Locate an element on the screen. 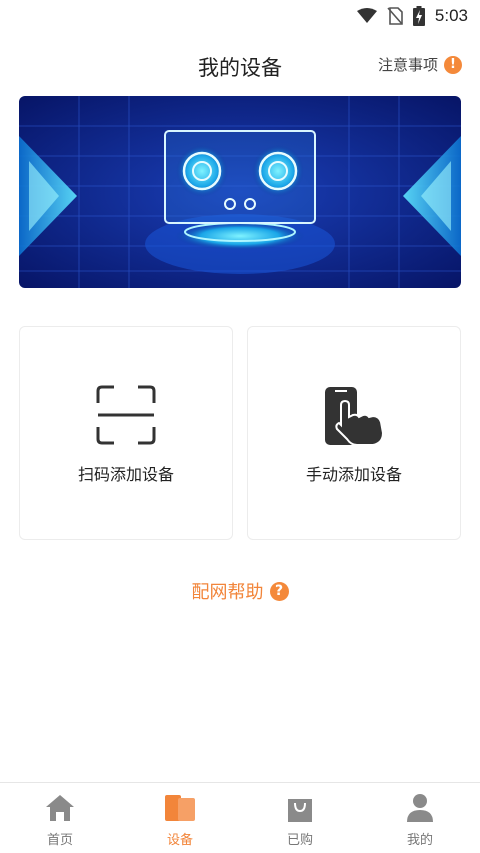  notice-label: 注意事项 is located at coordinates (407, 65).